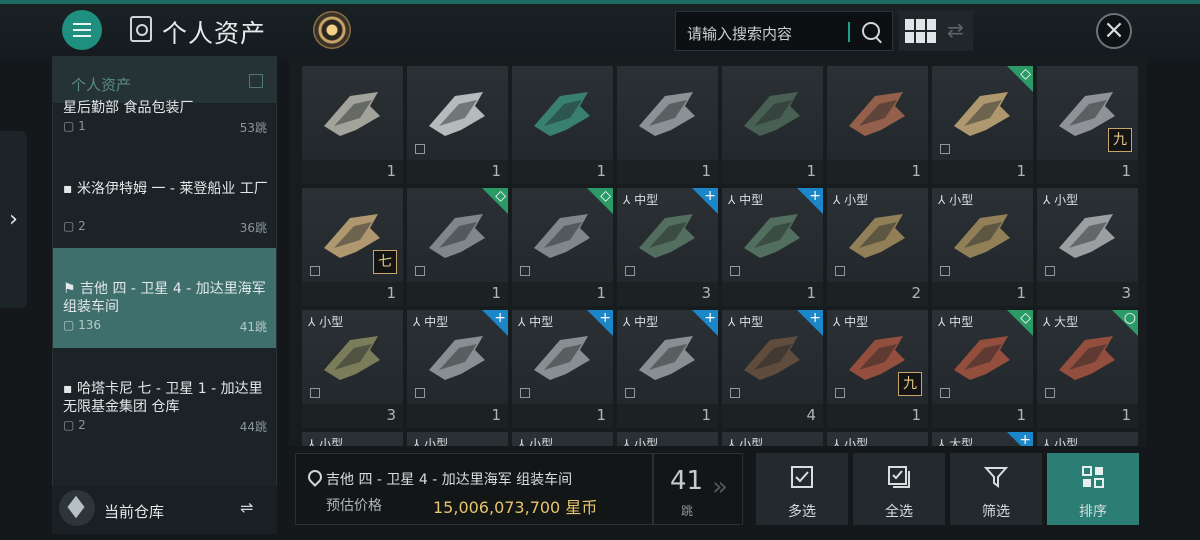 This screenshot has width=1200, height=540. I want to click on sort-label: 排序, so click(1093, 512).